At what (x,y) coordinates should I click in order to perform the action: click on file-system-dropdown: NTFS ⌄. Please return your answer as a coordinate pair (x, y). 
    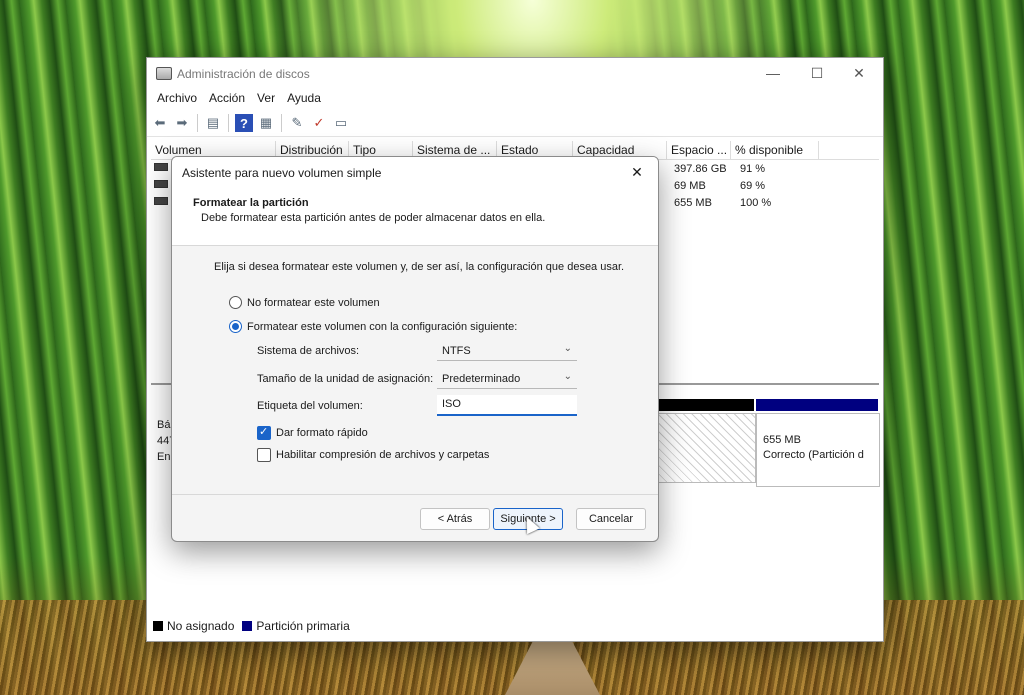
    Looking at the image, I should click on (507, 351).